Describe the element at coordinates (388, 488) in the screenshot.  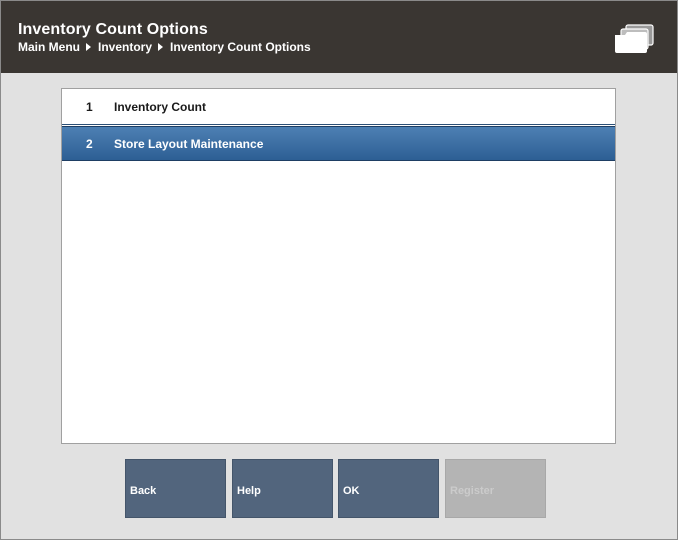
I see `ok-button: OK` at that location.